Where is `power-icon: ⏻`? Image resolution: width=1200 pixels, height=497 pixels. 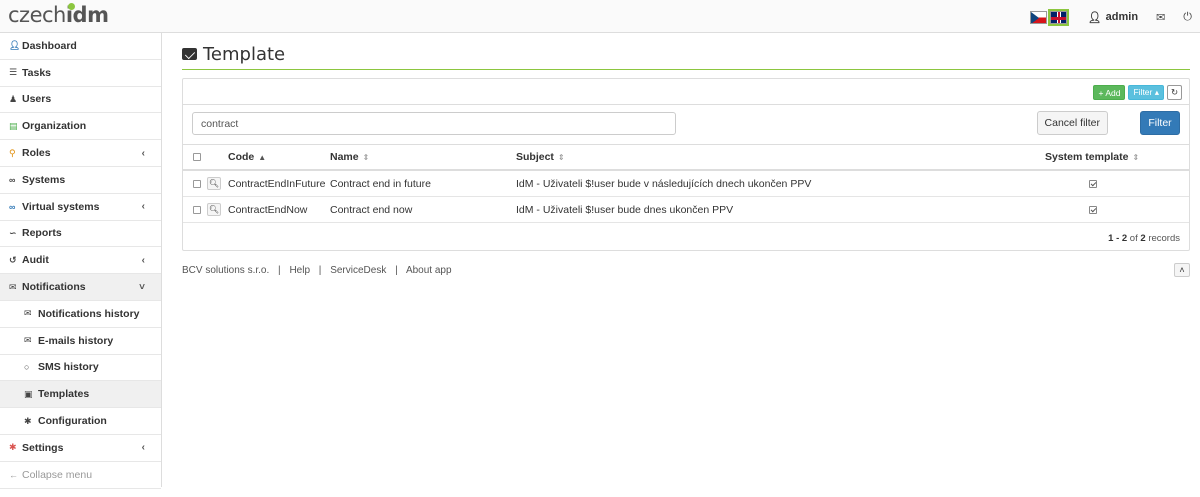 power-icon: ⏻ is located at coordinates (1187, 17).